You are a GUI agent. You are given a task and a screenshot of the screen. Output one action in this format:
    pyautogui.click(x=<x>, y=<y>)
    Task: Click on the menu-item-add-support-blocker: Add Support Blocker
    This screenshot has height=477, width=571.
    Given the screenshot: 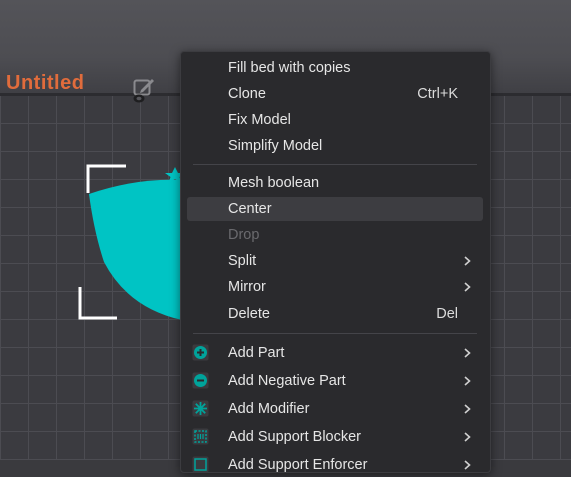 What is the action you would take?
    pyautogui.click(x=335, y=437)
    